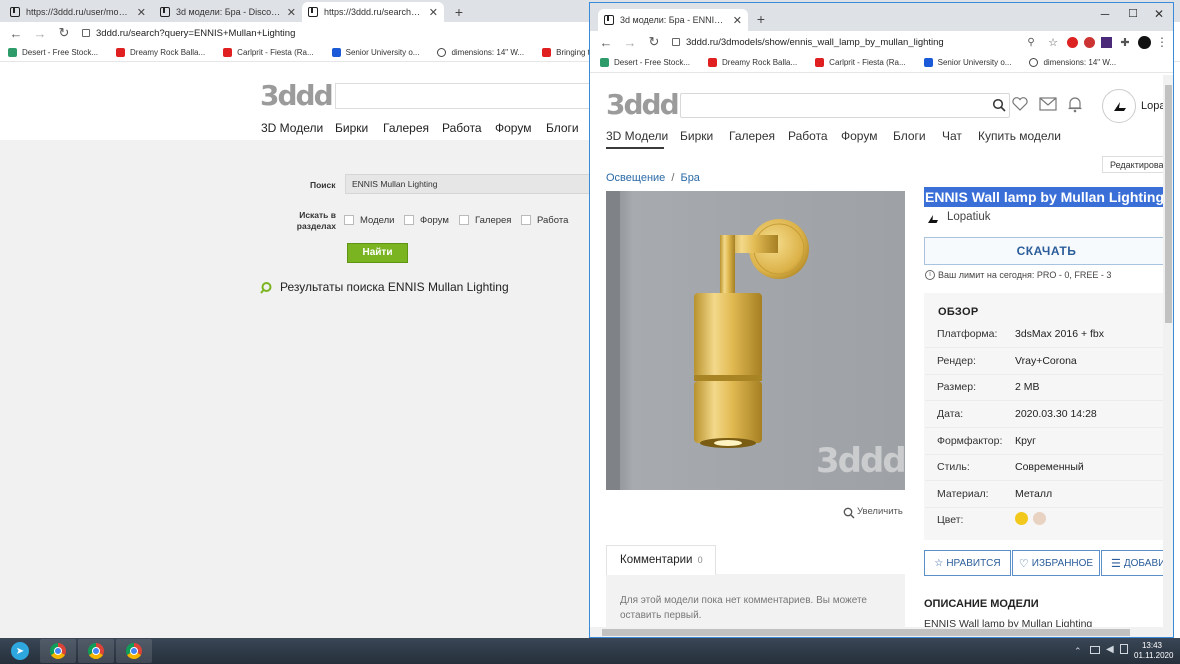  What do you see at coordinates (544, 220) in the screenshot?
I see `section-work-checkbox: Работа` at bounding box center [544, 220].